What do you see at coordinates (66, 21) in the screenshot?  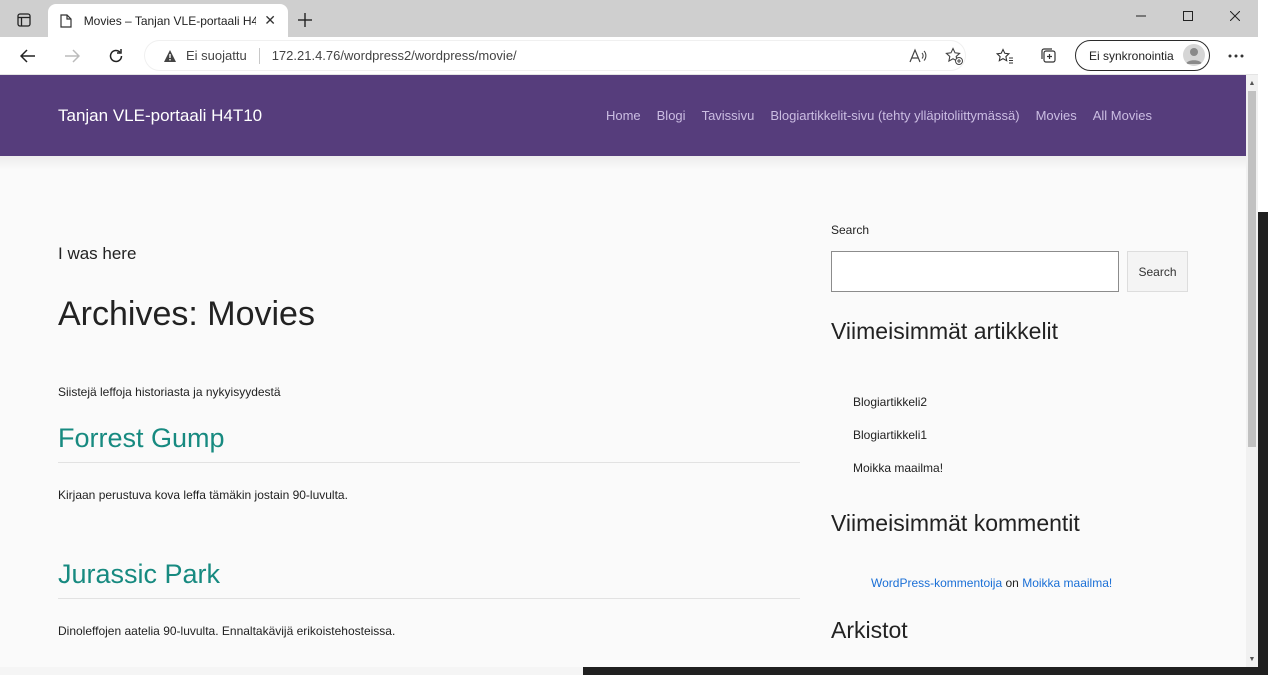 I see `page-icon` at bounding box center [66, 21].